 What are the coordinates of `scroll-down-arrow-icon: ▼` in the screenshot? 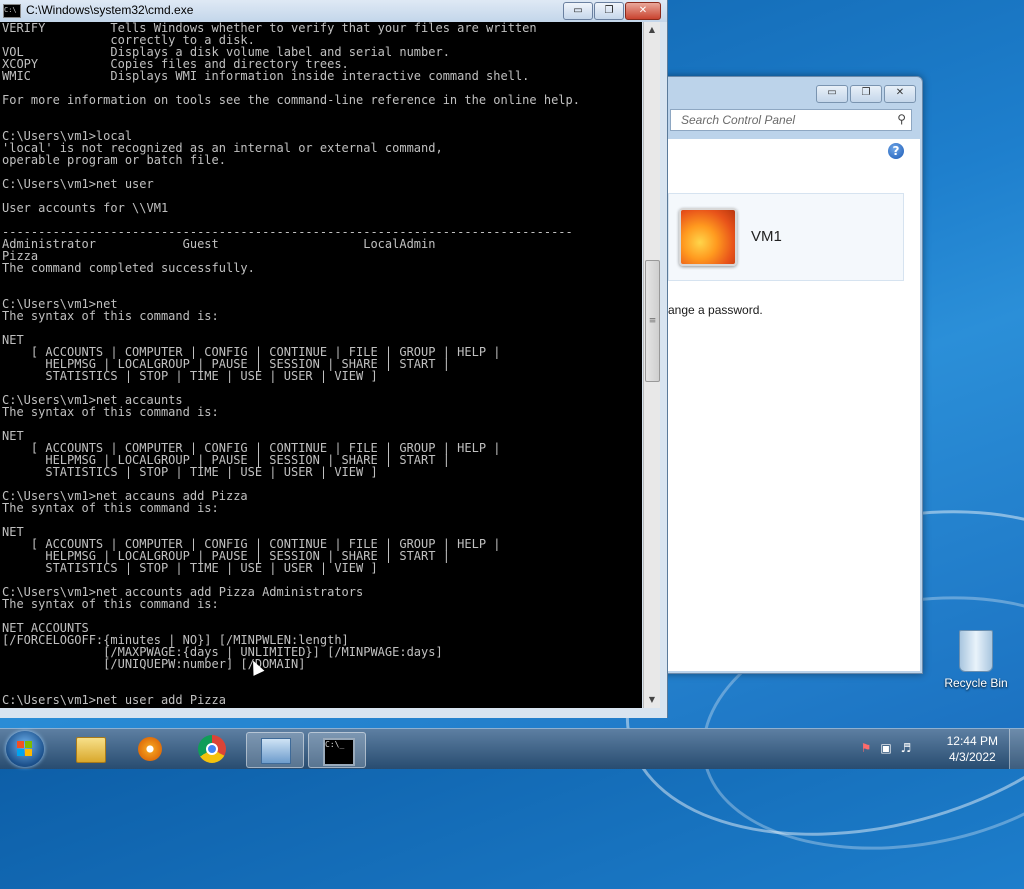 It's located at (652, 700).